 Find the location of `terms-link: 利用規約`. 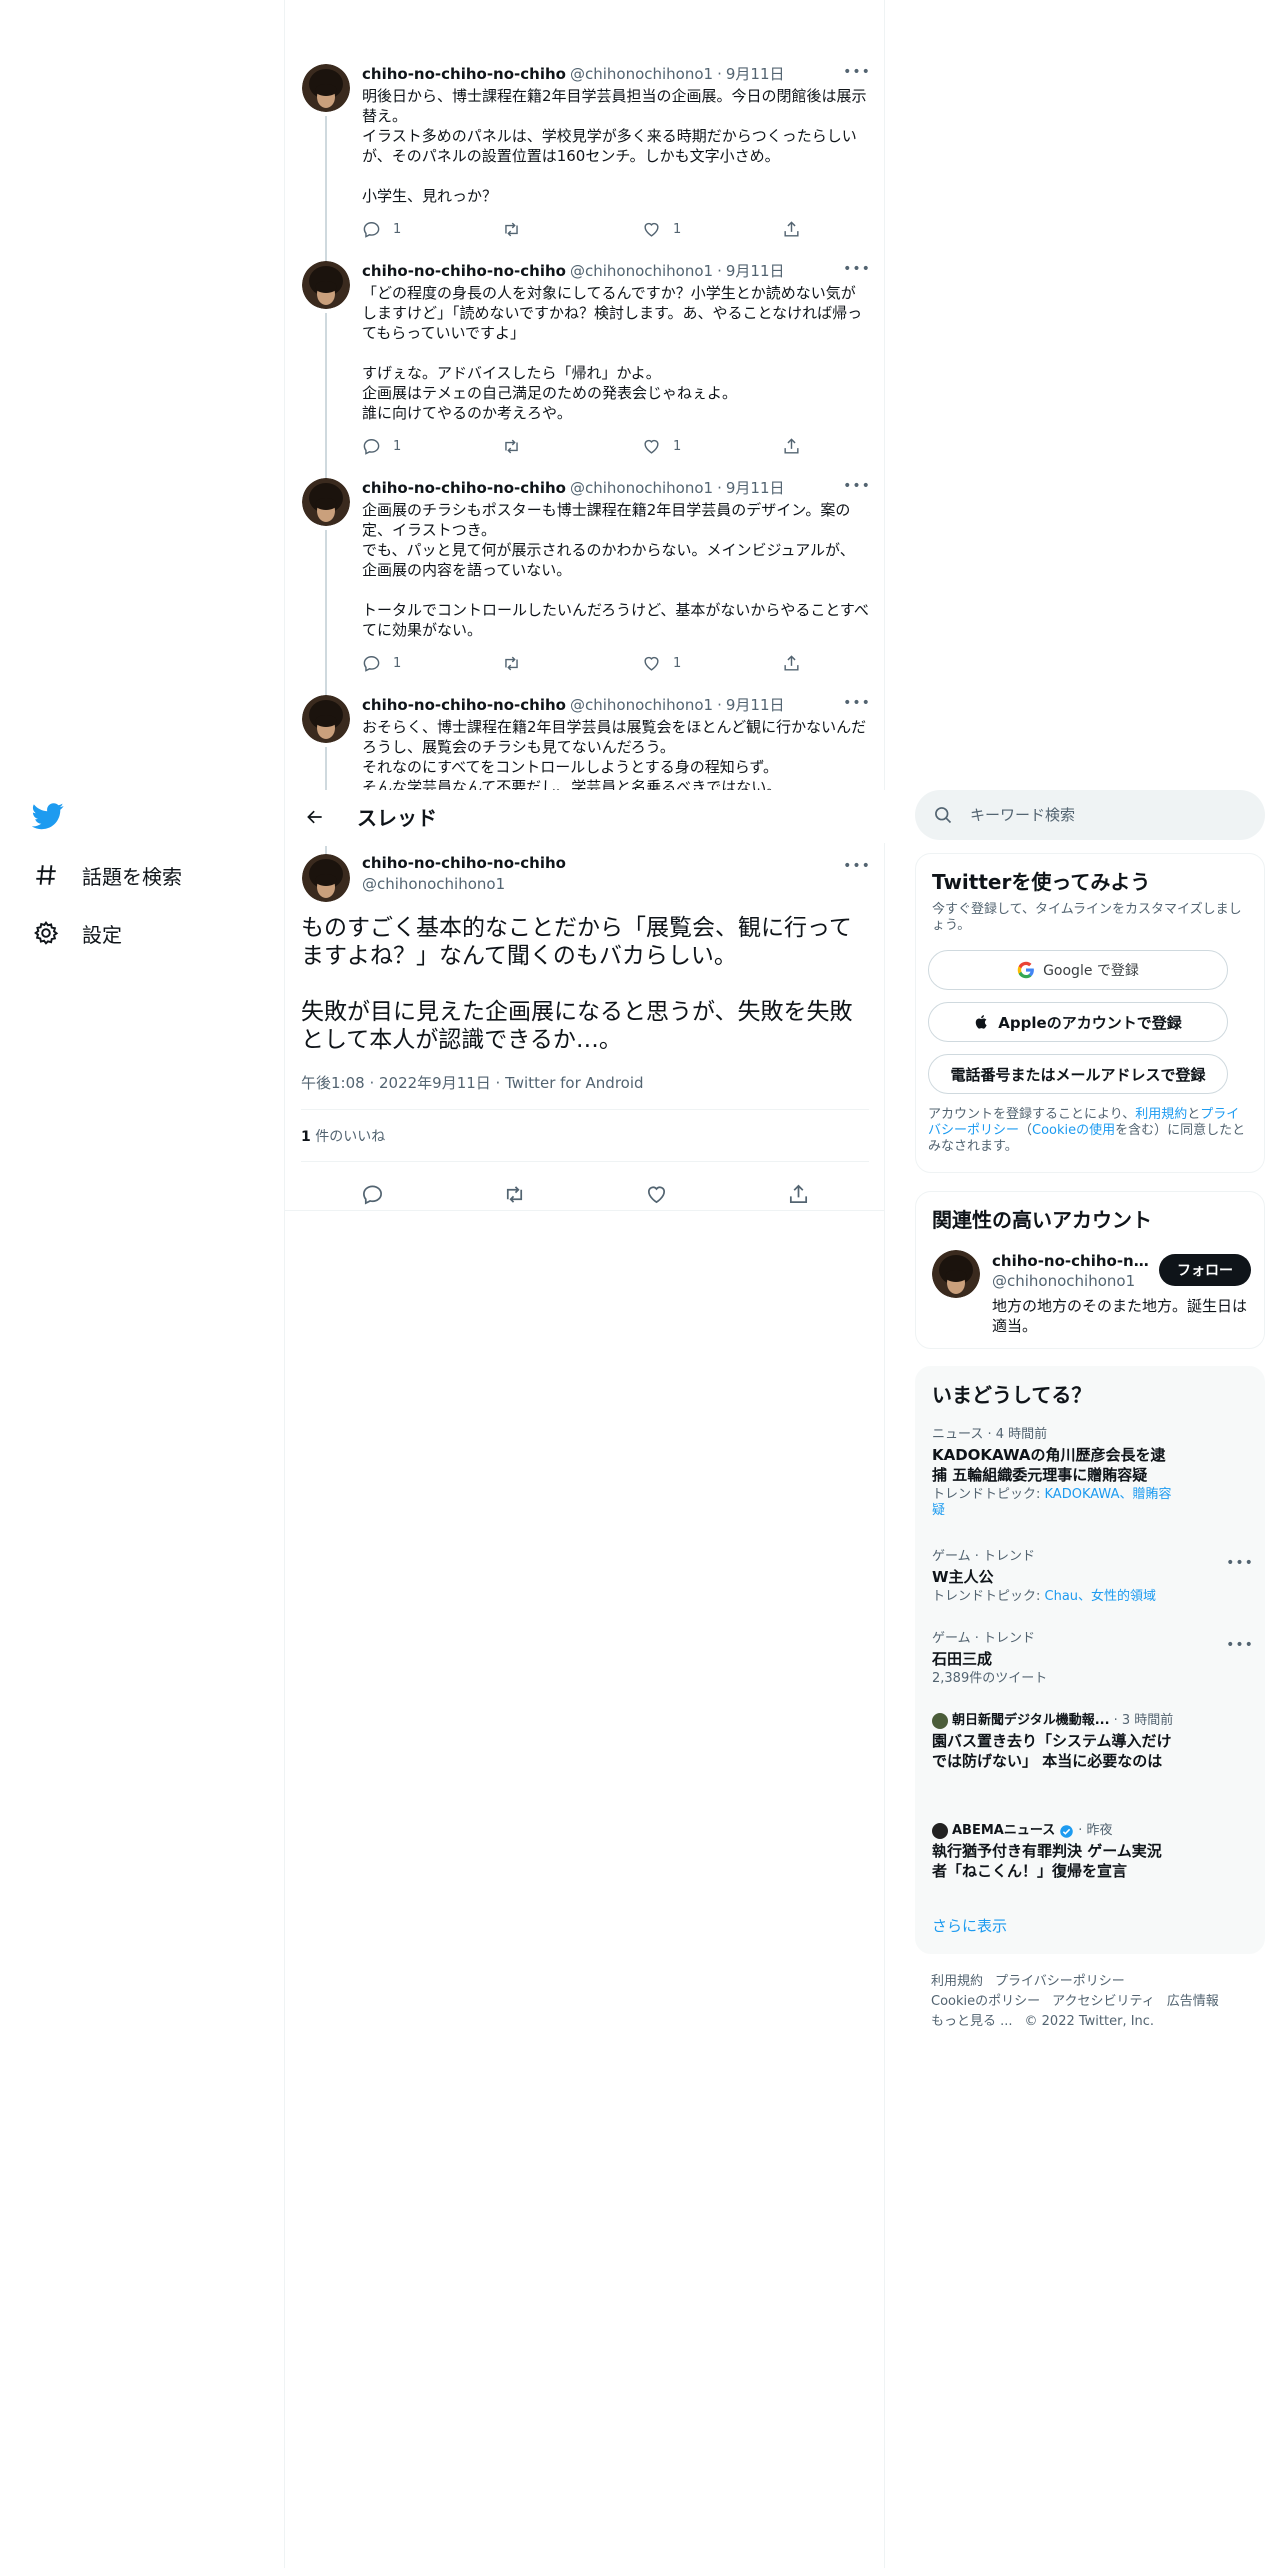

terms-link: 利用規約 is located at coordinates (1161, 1114).